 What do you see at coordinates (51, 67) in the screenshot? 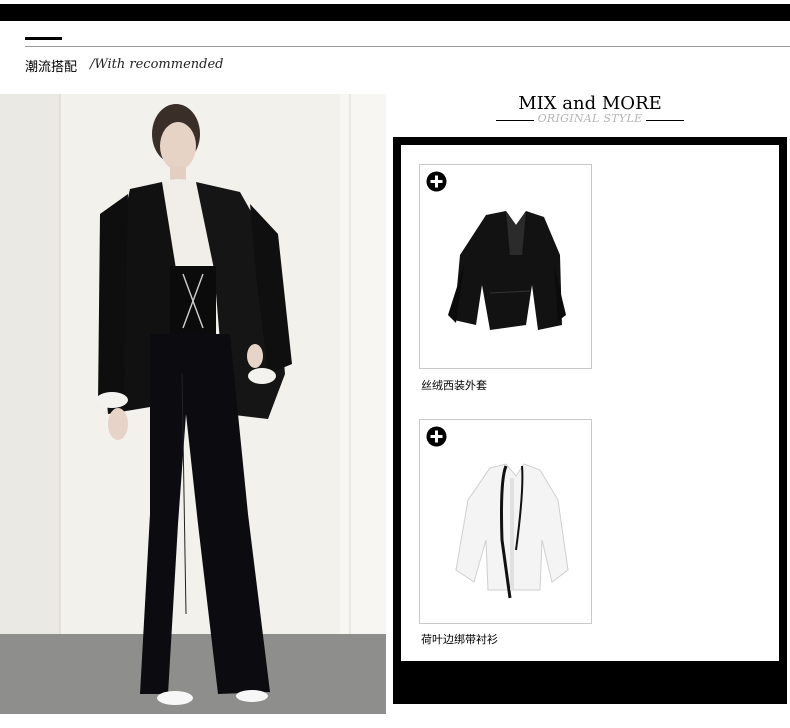
I see `section-title: 潮流搭配` at bounding box center [51, 67].